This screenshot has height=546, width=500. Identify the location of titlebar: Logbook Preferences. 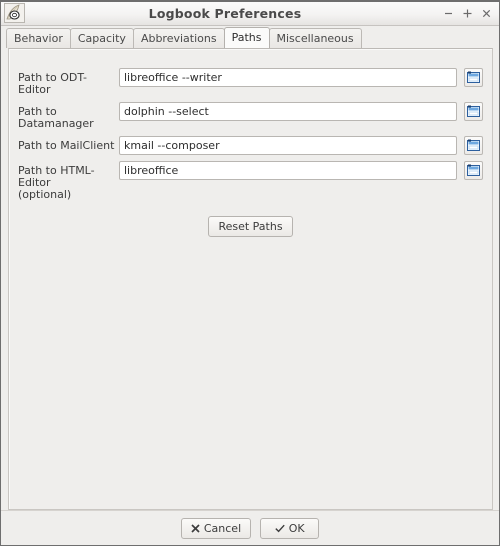
(250, 14).